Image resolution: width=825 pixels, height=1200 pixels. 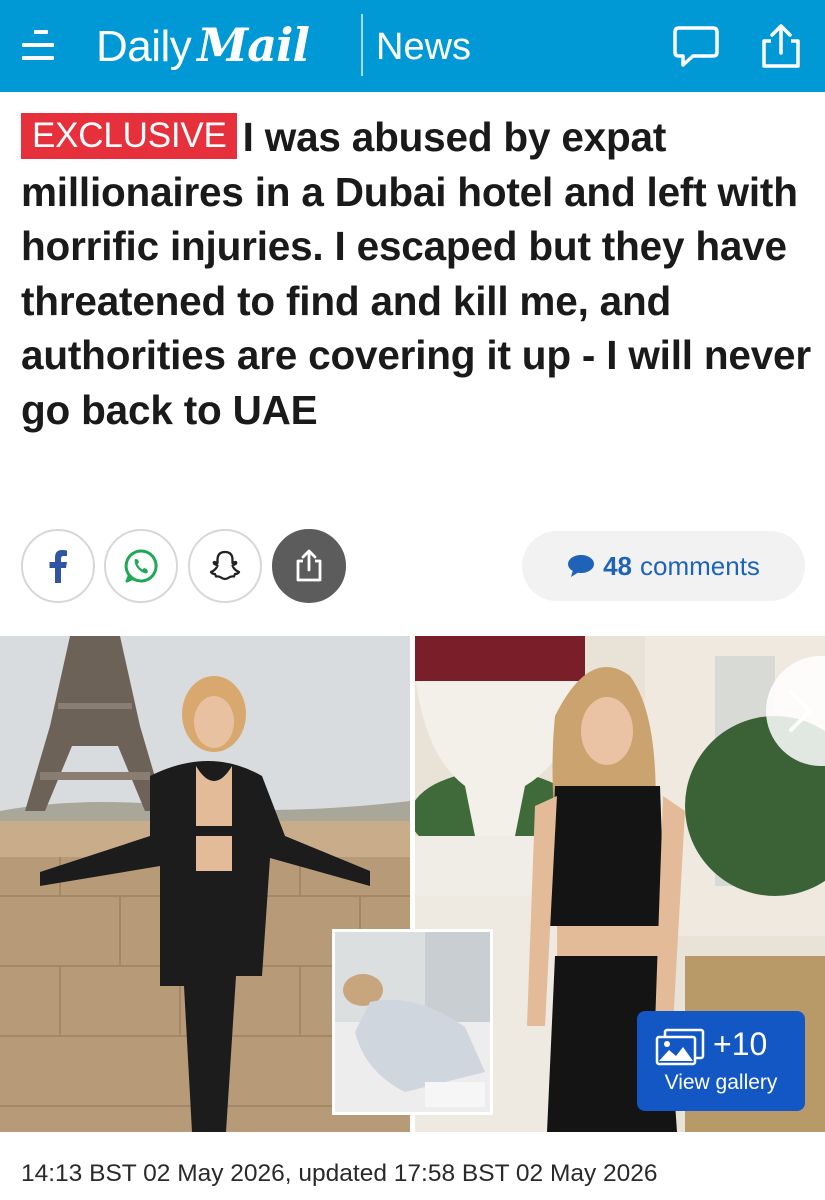 I want to click on comments-button: 48 comments, so click(x=663, y=566).